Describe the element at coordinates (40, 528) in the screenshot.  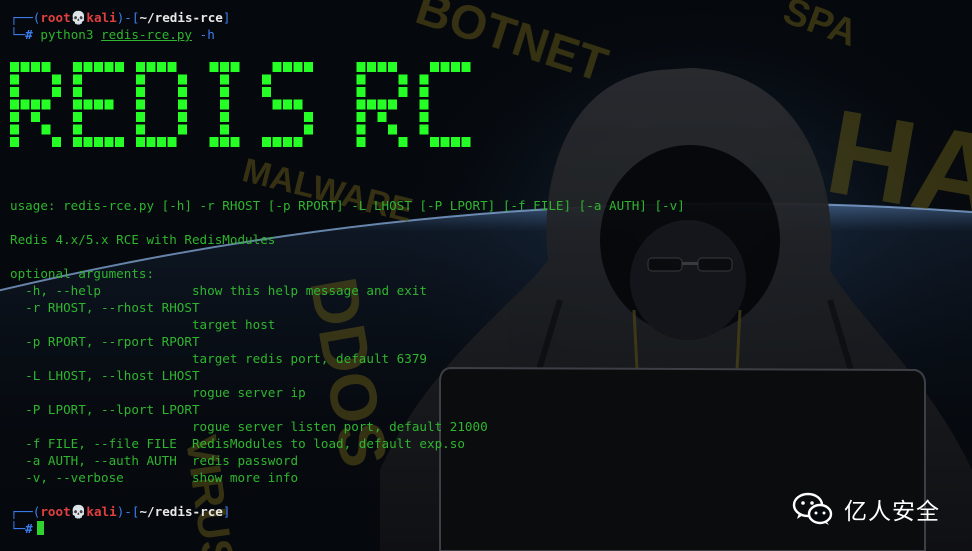
I see `text-cursor` at that location.